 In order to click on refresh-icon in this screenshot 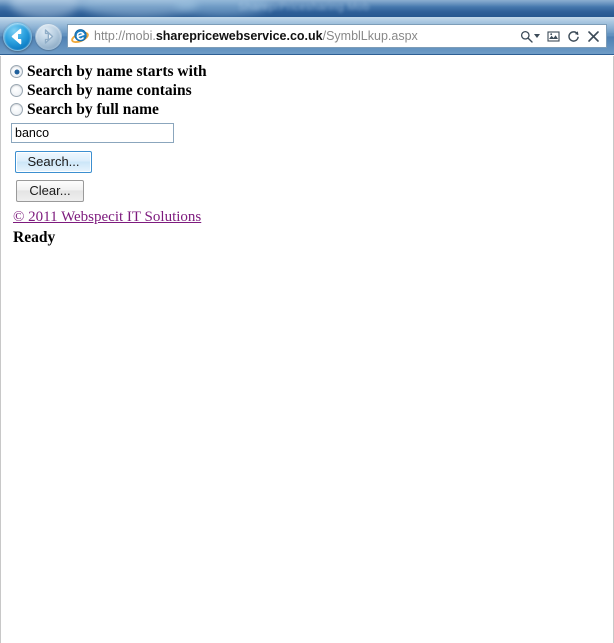, I will do `click(573, 36)`.